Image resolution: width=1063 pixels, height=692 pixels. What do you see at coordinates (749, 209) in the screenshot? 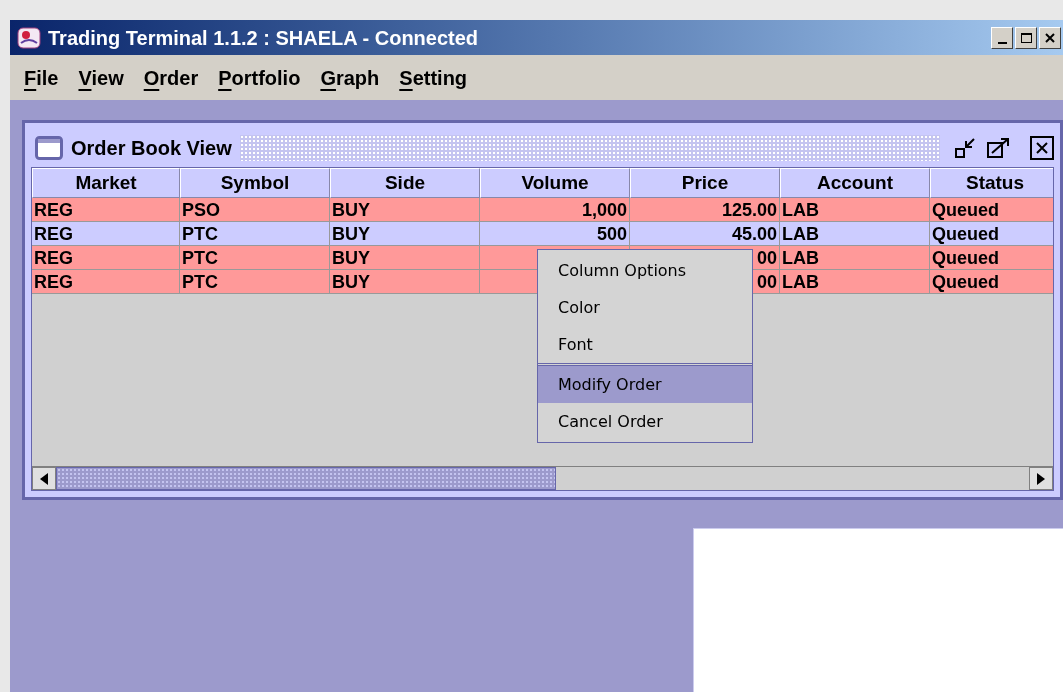
I see `table-cell: 125.00` at bounding box center [749, 209].